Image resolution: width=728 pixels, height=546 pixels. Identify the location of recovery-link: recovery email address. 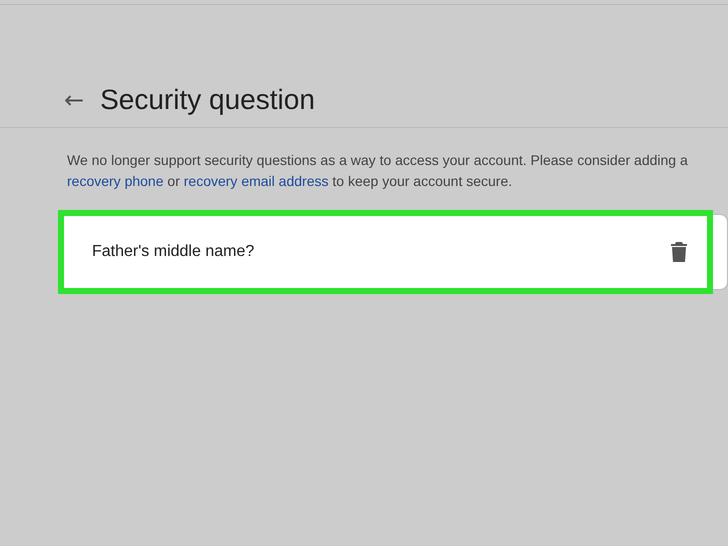
(256, 181).